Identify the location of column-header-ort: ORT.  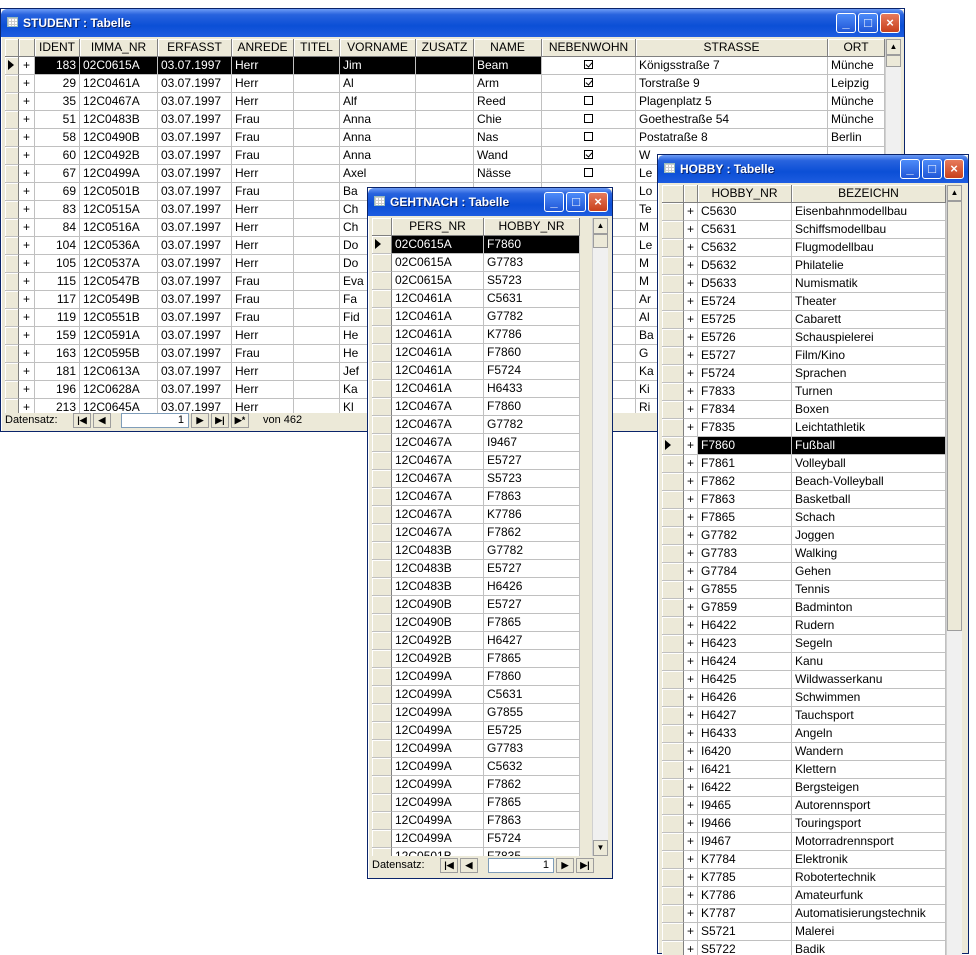
(856, 48).